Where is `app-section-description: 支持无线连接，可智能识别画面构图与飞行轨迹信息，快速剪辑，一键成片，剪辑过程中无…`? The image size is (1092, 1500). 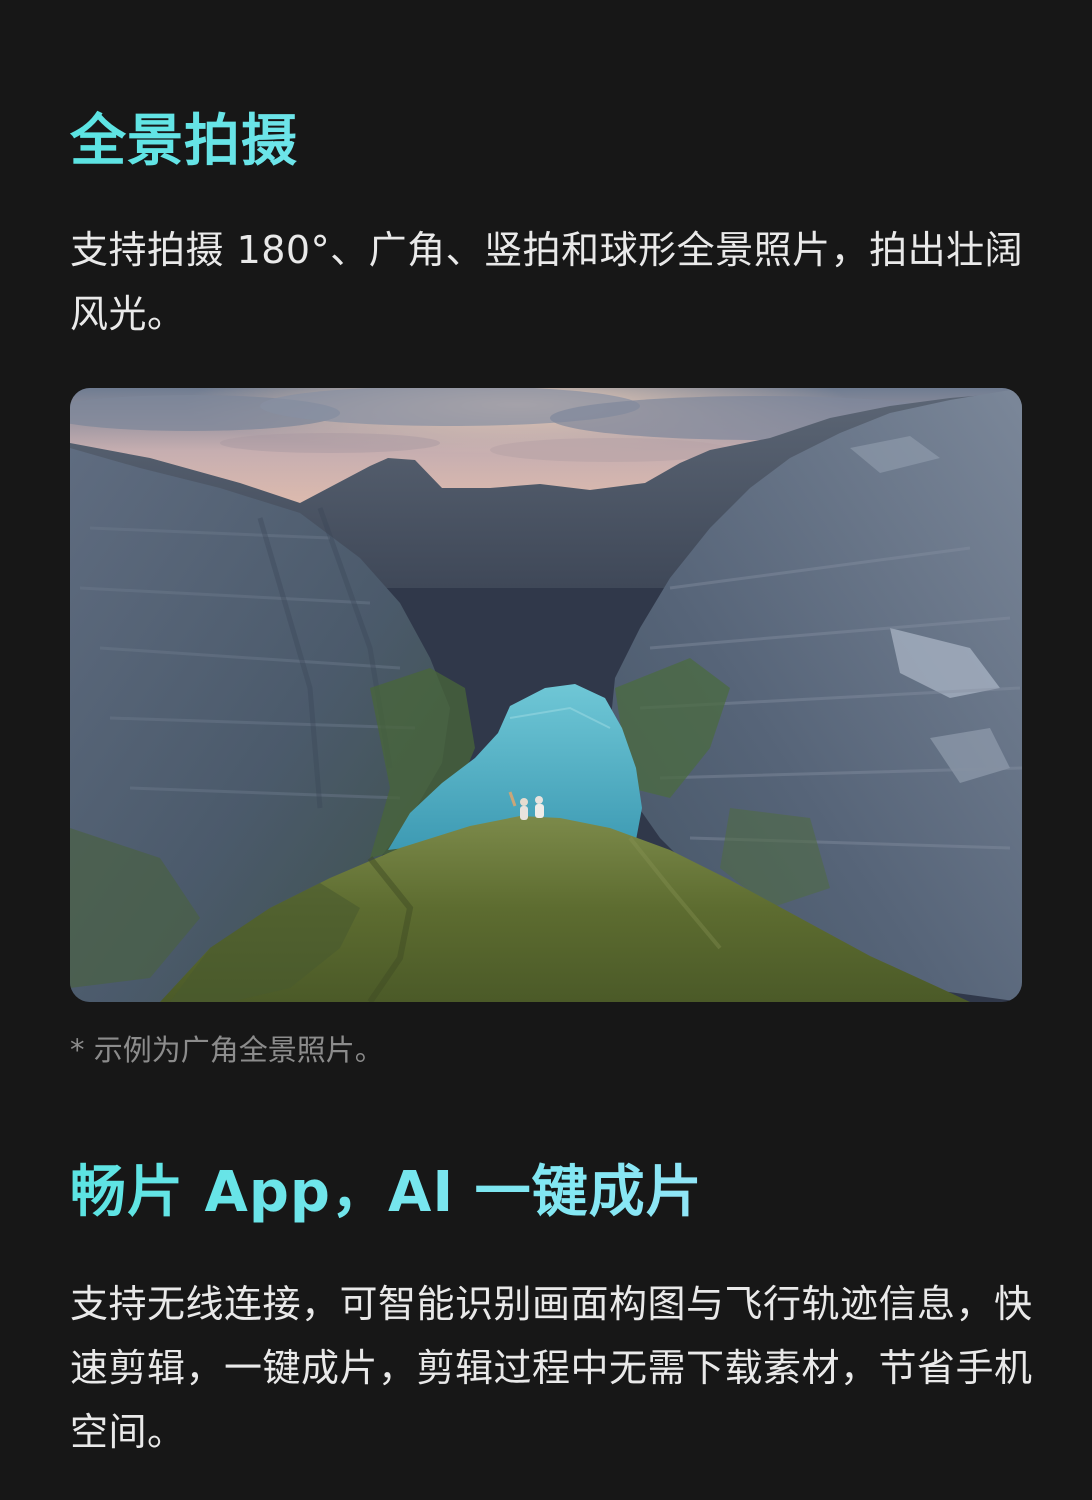
app-section-description: 支持无线连接，可智能识别画面构图与飞行轨迹信息，快速剪辑，一键成片，剪辑过程中无… is located at coordinates (551, 1368).